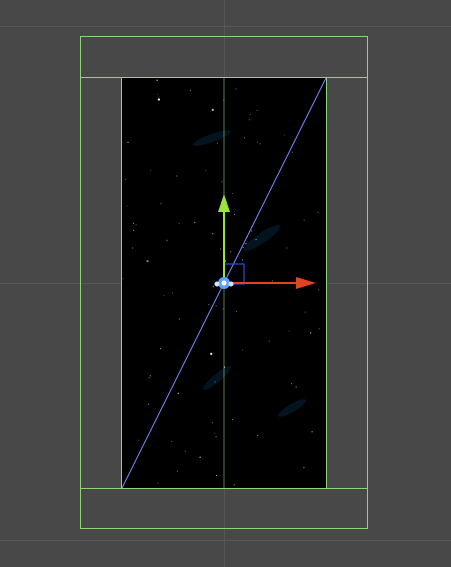  Describe the element at coordinates (224, 238) in the screenshot. I see `arrow-up-icon` at that location.